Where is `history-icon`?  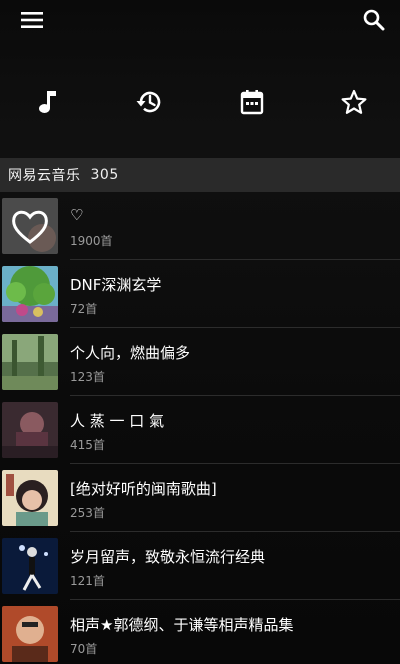
history-icon is located at coordinates (148, 102).